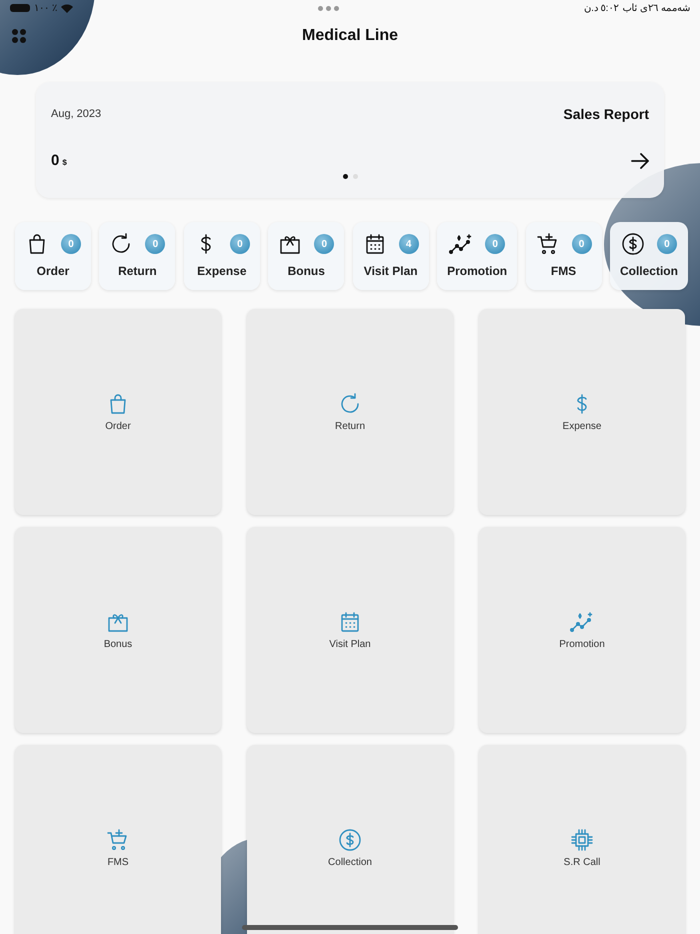  Describe the element at coordinates (137, 256) in the screenshot. I see `shortcut-button: 0 Return` at that location.